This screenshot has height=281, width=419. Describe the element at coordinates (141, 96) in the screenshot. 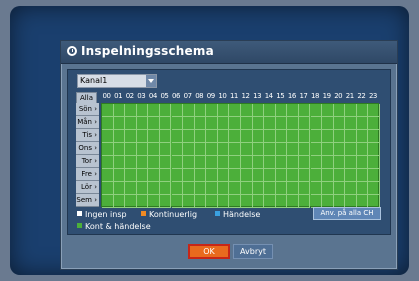

I see `hour-label: 03` at that location.